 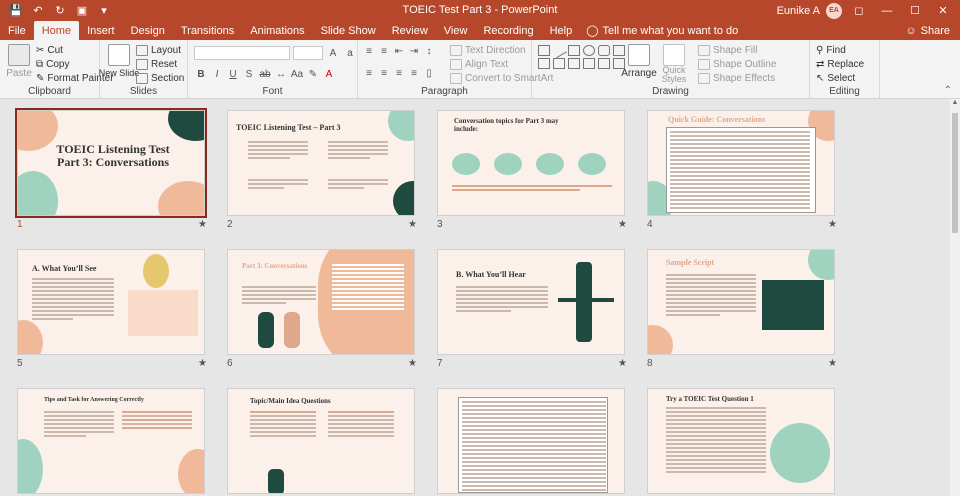 What do you see at coordinates (60, 11) in the screenshot?
I see `redo-icon: ↻` at bounding box center [60, 11].